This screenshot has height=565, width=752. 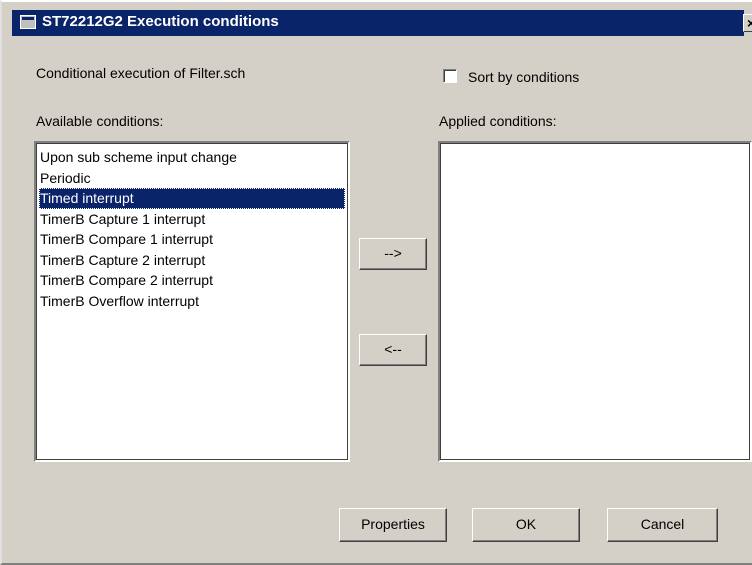 I want to click on sort-by-conditions-checkbox, so click(x=450, y=76).